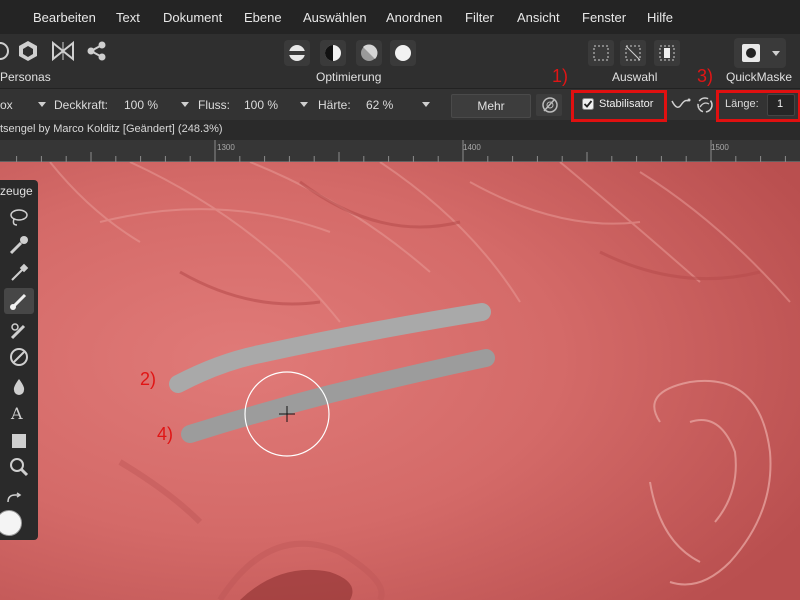  Describe the element at coordinates (7, 51) in the screenshot. I see `photo-persona-icon` at that location.